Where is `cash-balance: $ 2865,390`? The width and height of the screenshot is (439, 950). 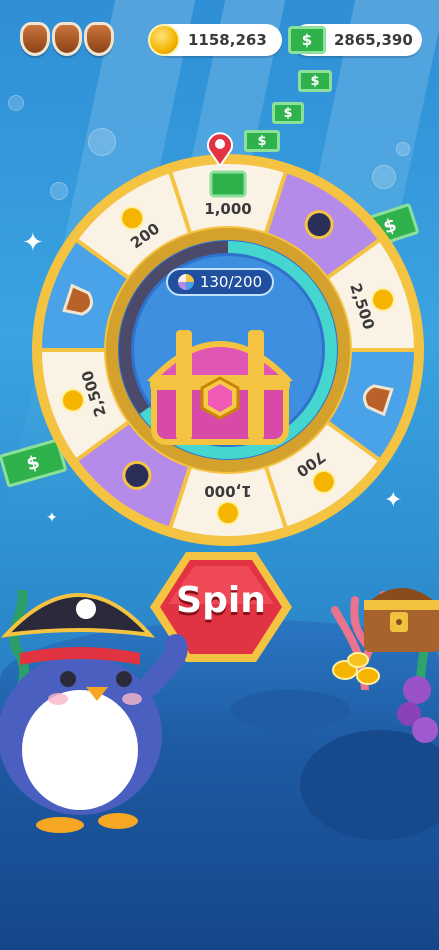 cash-balance: $ 2865,390 is located at coordinates (355, 40).